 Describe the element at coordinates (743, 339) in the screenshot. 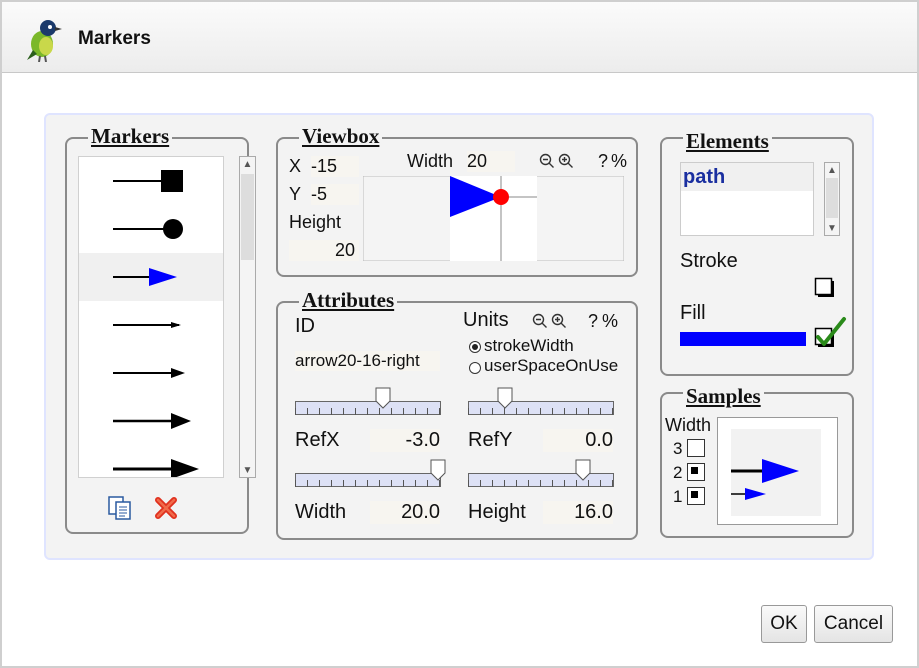

I see `fill-color-swatch` at that location.